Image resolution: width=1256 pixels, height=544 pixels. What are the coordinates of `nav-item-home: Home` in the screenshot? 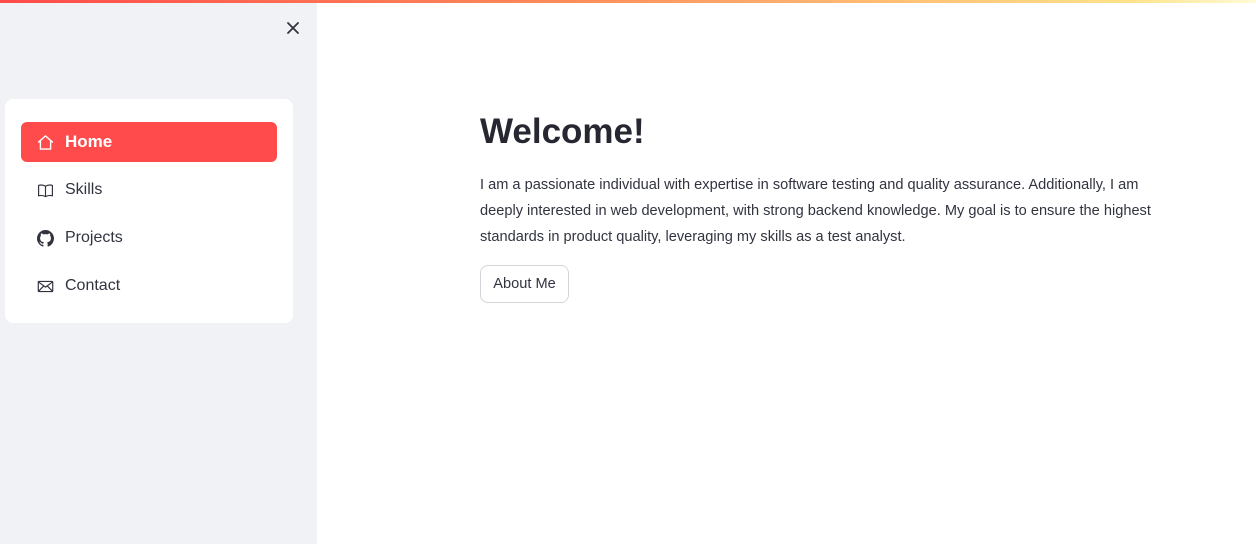 It's located at (149, 142).